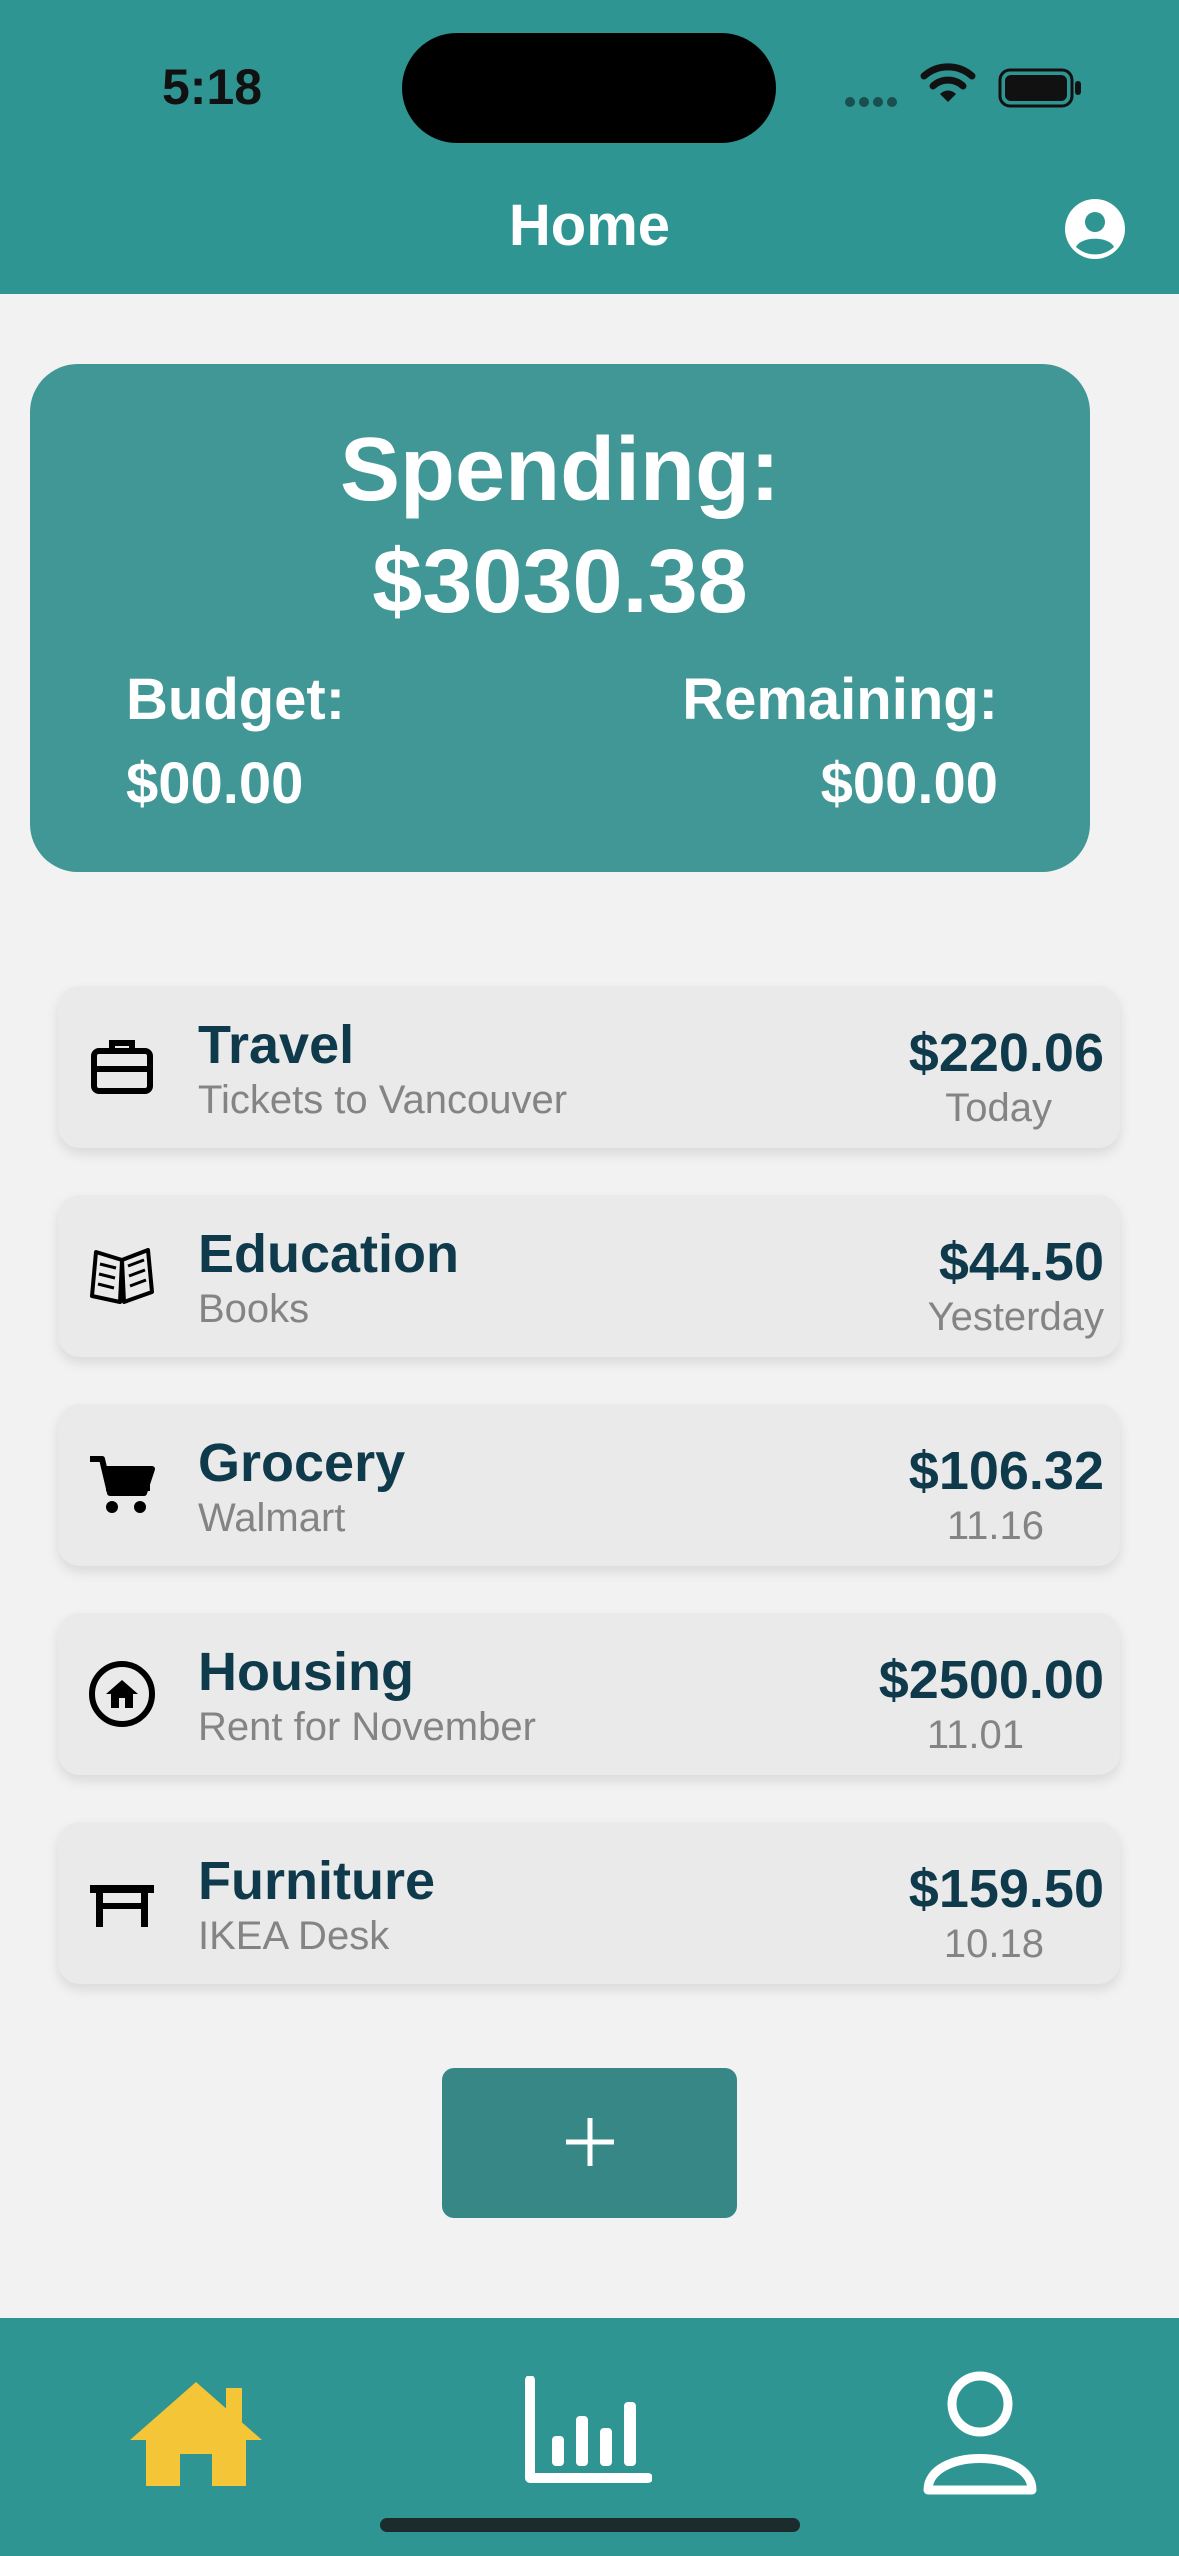 The width and height of the screenshot is (1179, 2556). What do you see at coordinates (236, 699) in the screenshot?
I see `budget-label: Budget:` at bounding box center [236, 699].